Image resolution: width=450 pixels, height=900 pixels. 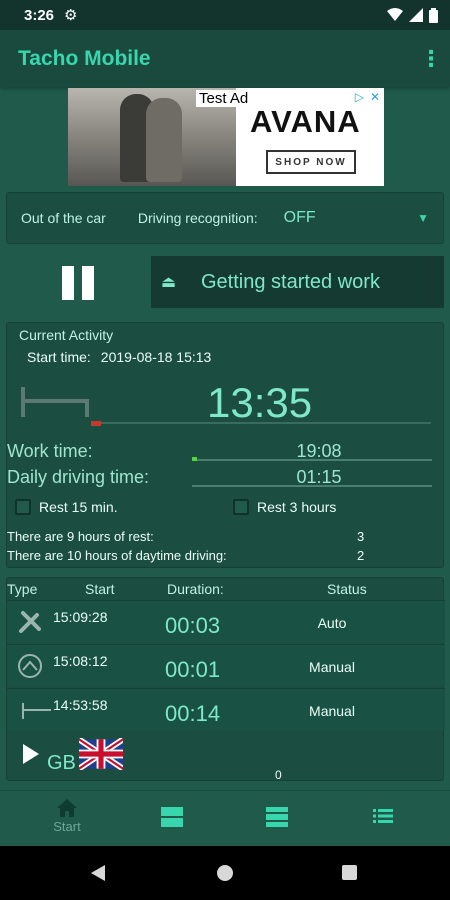 I want to click on home-icon, so click(x=67, y=808).